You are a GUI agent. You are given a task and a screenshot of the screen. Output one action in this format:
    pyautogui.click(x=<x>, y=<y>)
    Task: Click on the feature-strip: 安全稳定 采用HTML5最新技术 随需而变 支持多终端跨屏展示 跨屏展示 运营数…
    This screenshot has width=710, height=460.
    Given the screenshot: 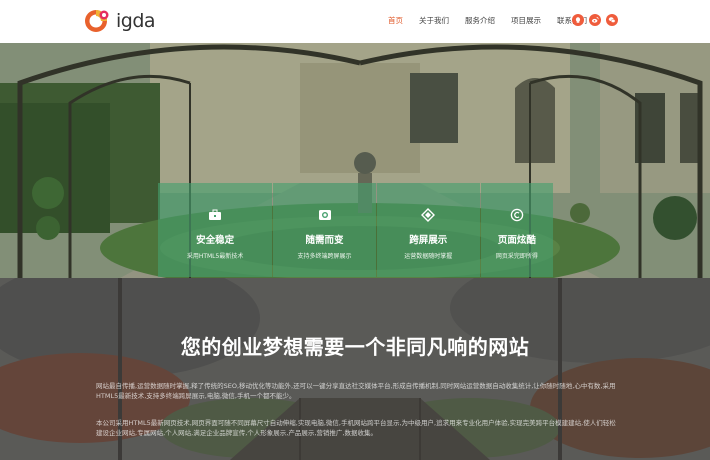 What is the action you would take?
    pyautogui.click(x=355, y=230)
    